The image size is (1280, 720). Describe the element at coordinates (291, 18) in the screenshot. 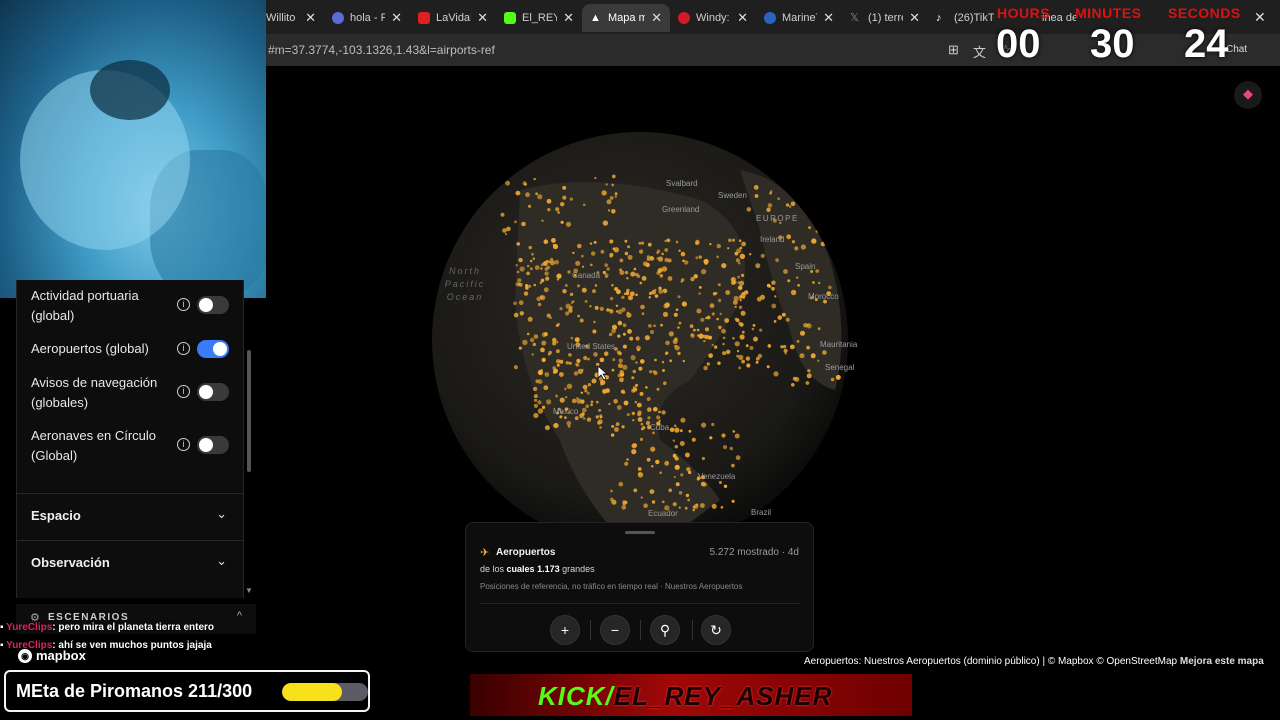

I see `browser-tab: Willito St ✕` at that location.